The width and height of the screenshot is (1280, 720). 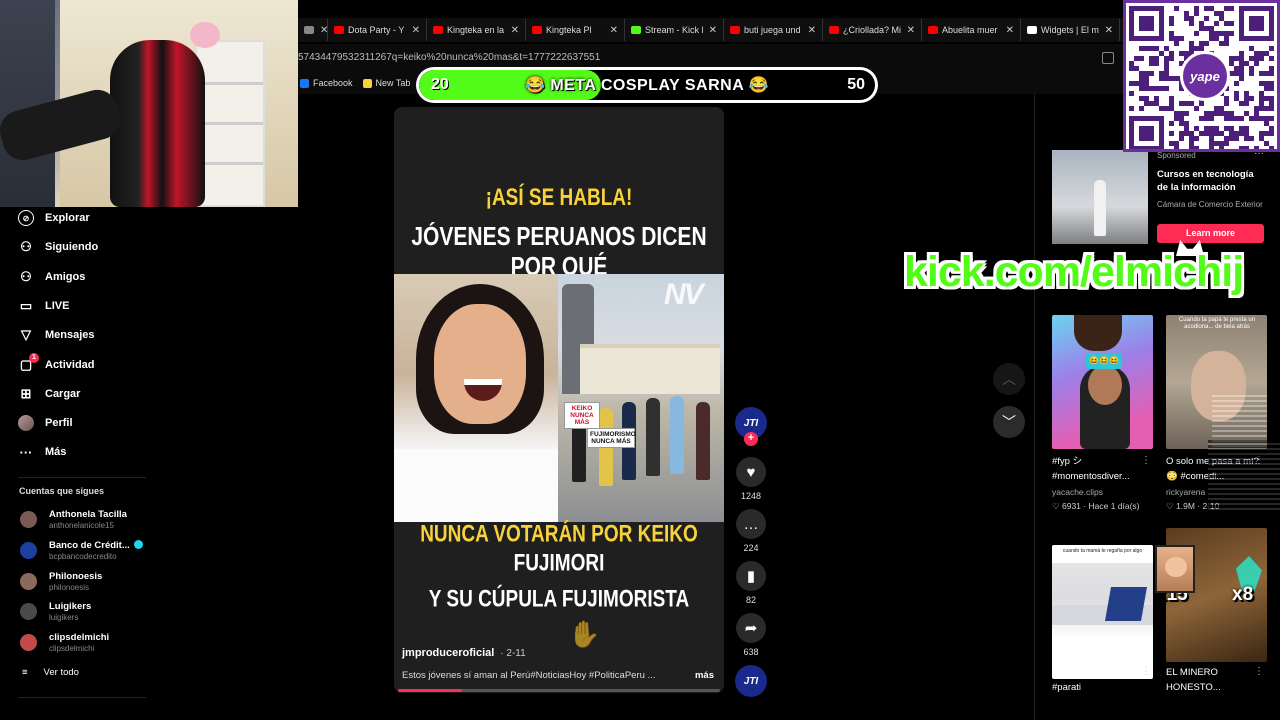 What do you see at coordinates (1077, 492) in the screenshot?
I see `recommended-video-user: yacache.clips` at bounding box center [1077, 492].